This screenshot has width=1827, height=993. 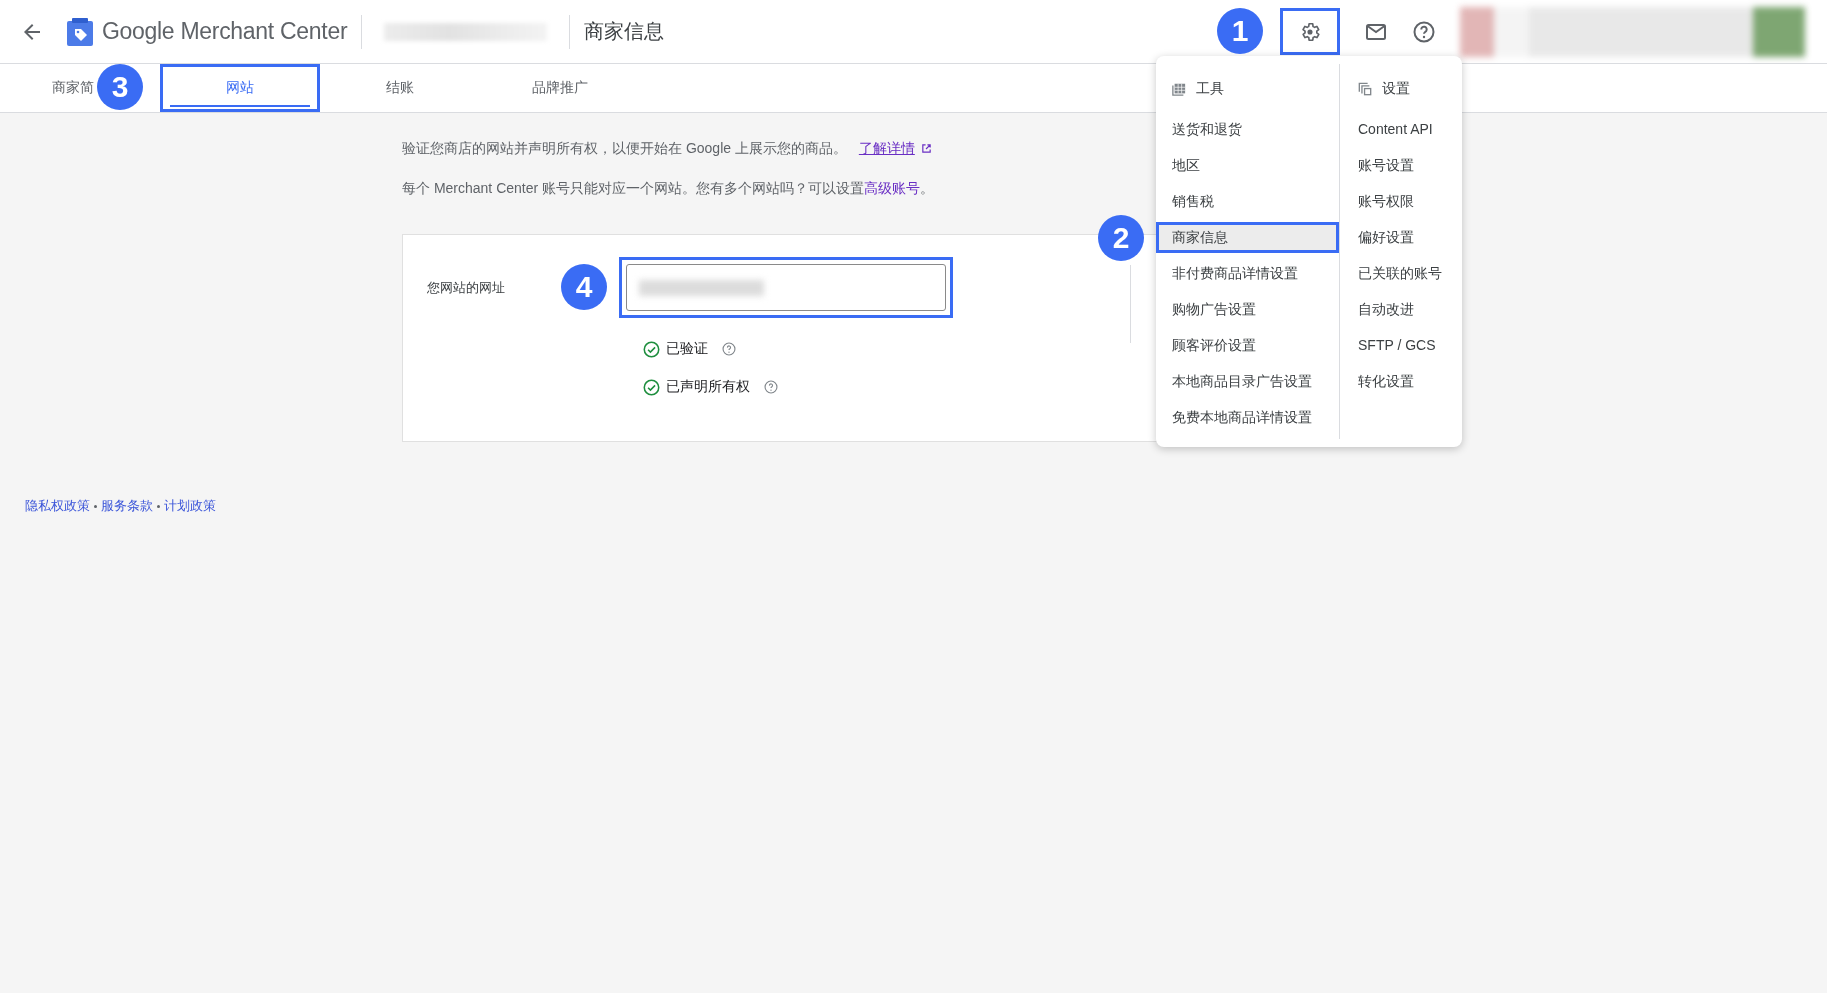 I want to click on footer-link: 服务条款, so click(x=127, y=506).